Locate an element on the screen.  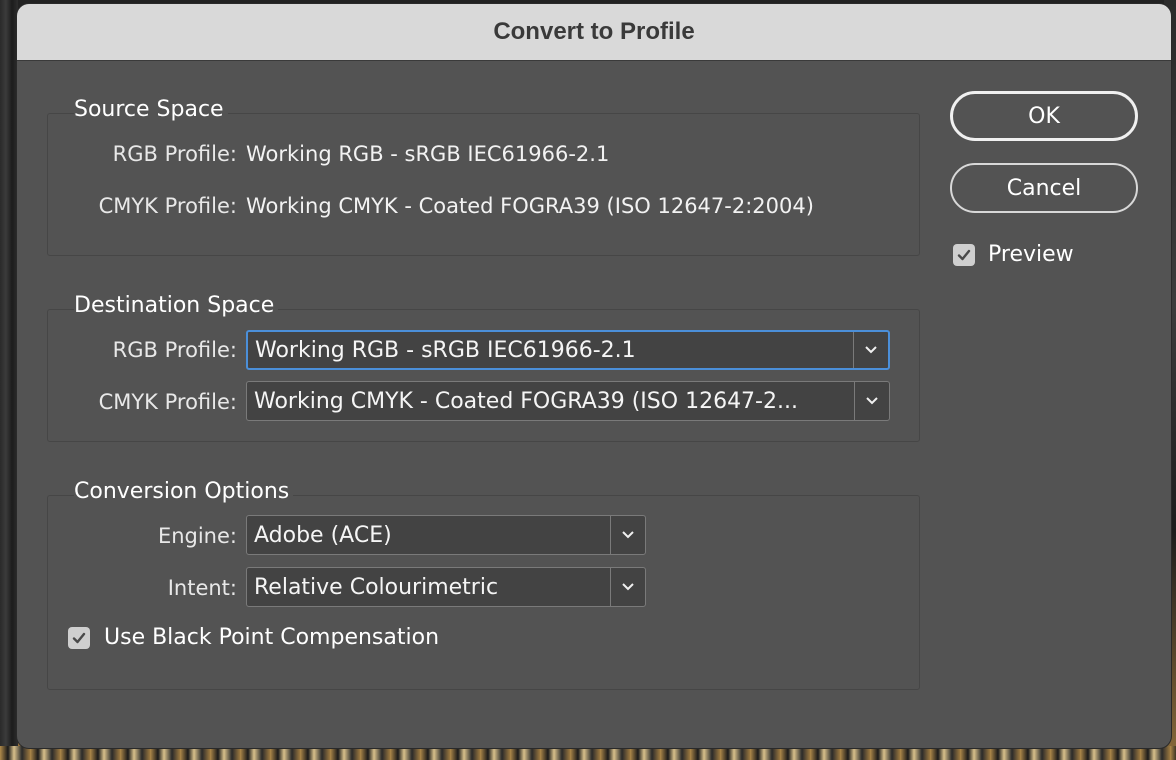
black-point-label: Use Black Point Compensation is located at coordinates (271, 637).